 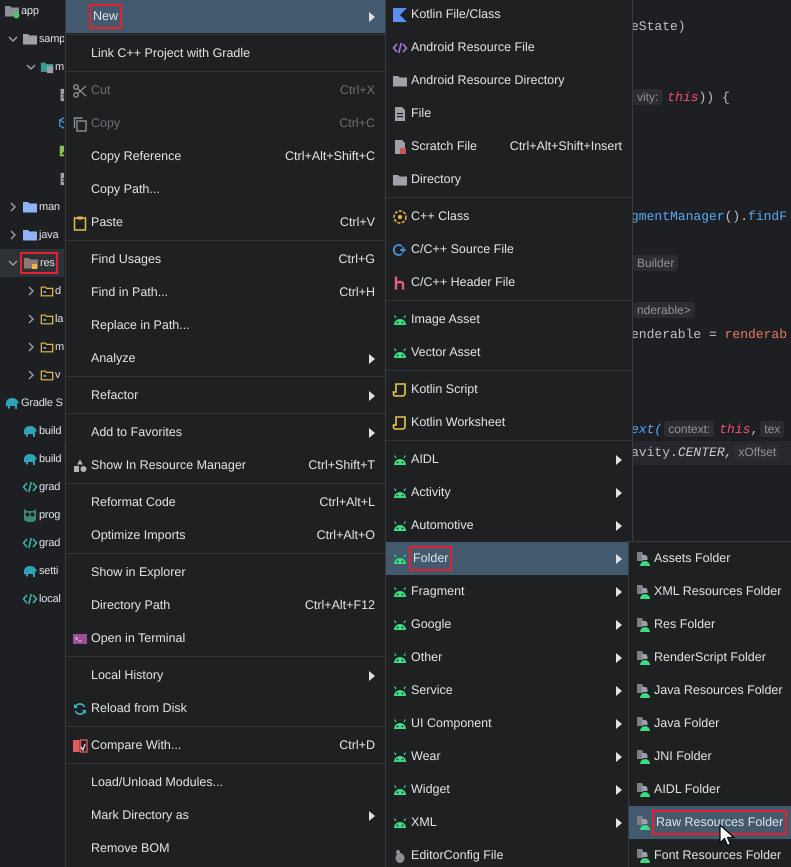 What do you see at coordinates (736, 216) in the screenshot?
I see `code-text: ().` at bounding box center [736, 216].